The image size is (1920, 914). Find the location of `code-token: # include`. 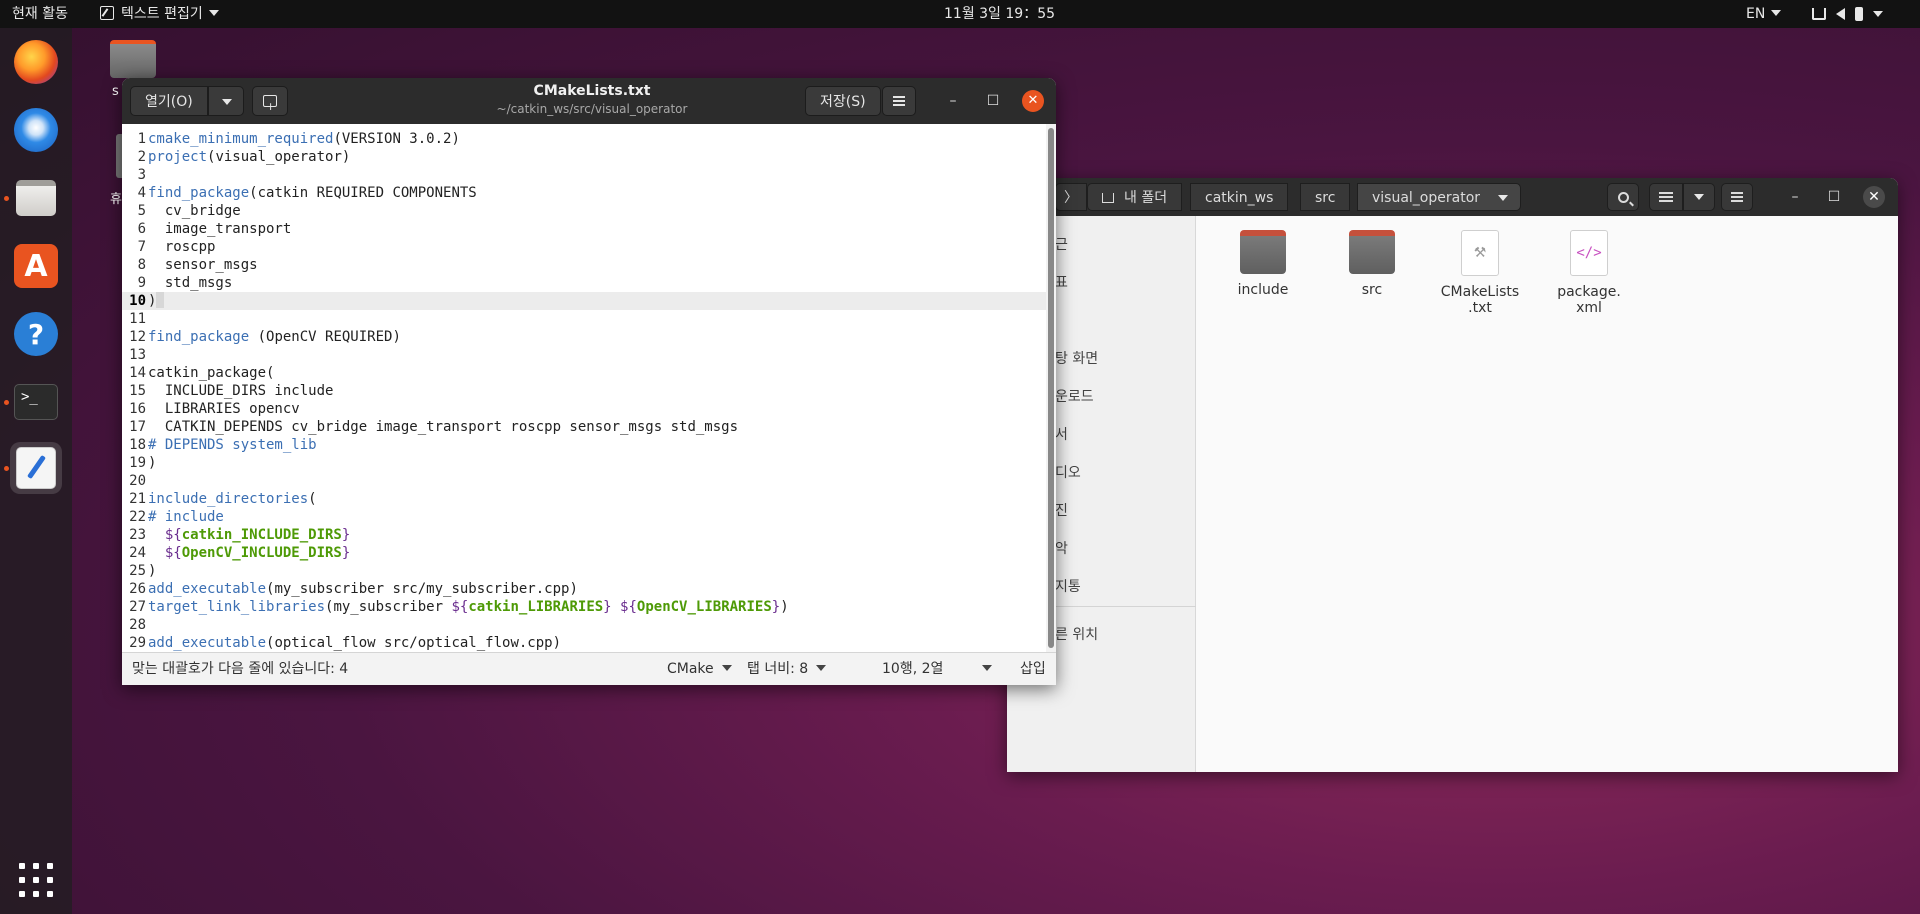

code-token: # include is located at coordinates (186, 517).